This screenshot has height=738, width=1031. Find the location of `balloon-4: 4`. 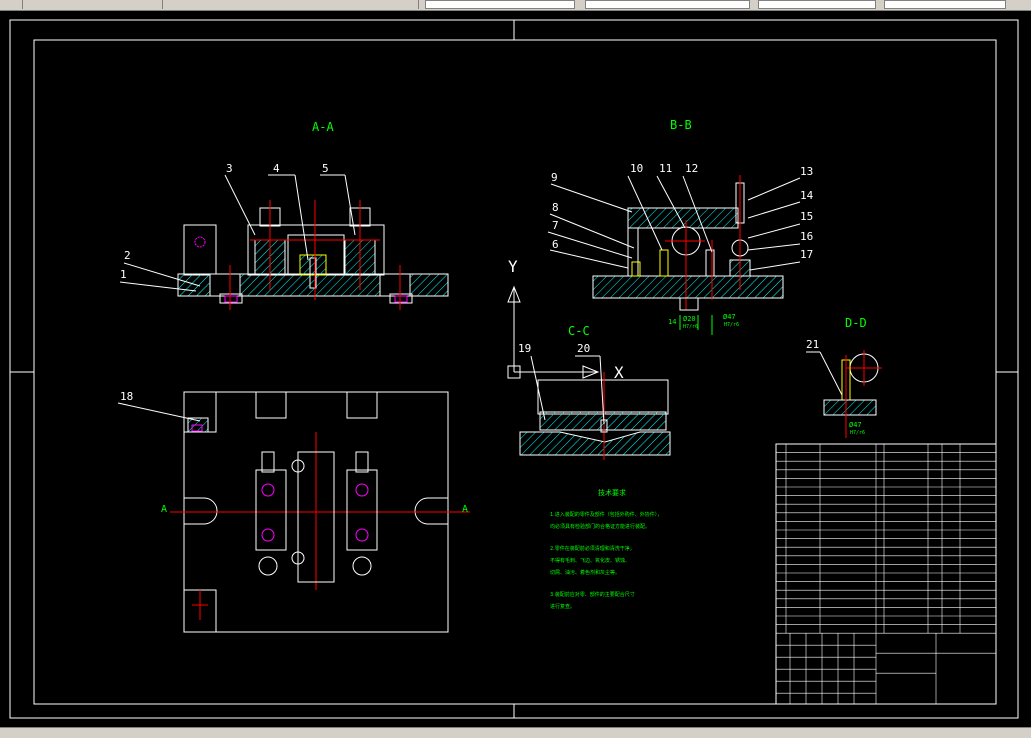

balloon-4: 4 is located at coordinates (276, 168).